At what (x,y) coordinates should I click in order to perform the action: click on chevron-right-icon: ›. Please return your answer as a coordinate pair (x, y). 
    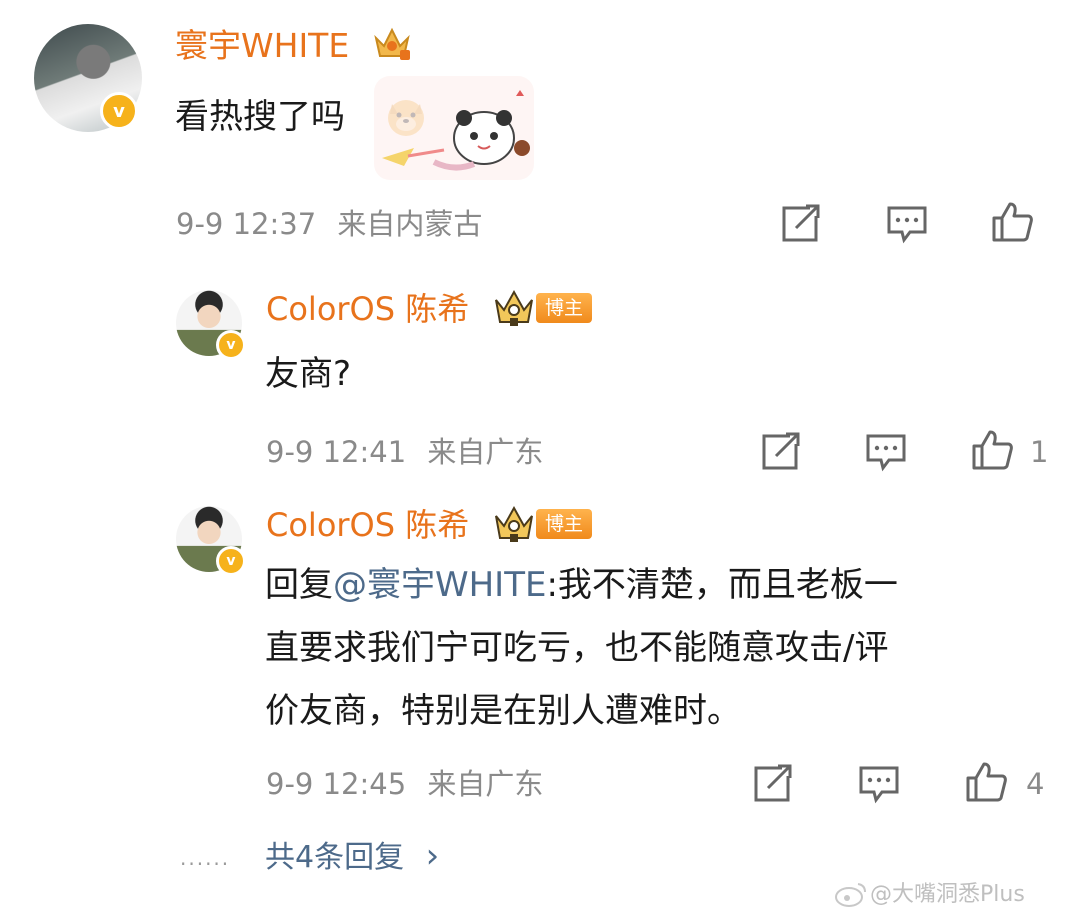
    Looking at the image, I should click on (432, 856).